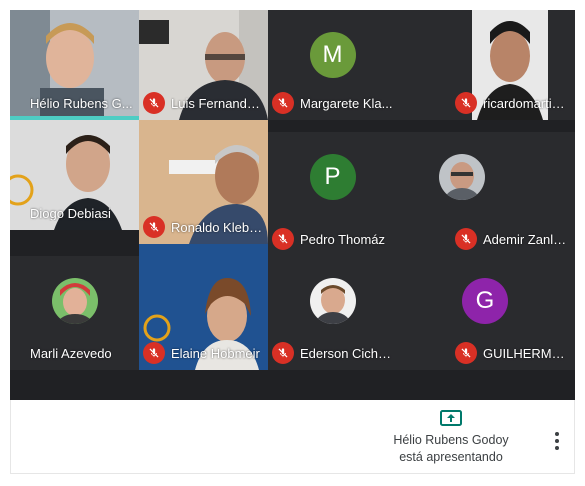 Image resolution: width=585 pixels, height=486 pixels. I want to click on participant-tile-marli: Marli Azevedo, so click(74, 313).